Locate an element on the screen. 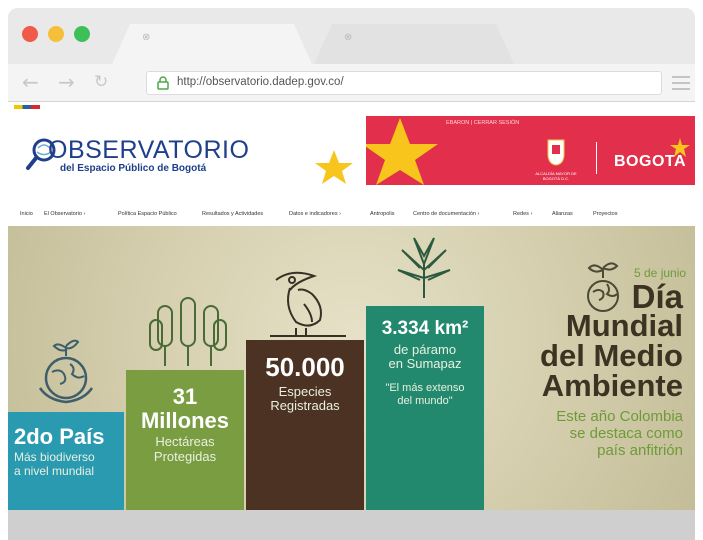 The image size is (703, 540). tab-inactive: ⊗ is located at coordinates (414, 44).